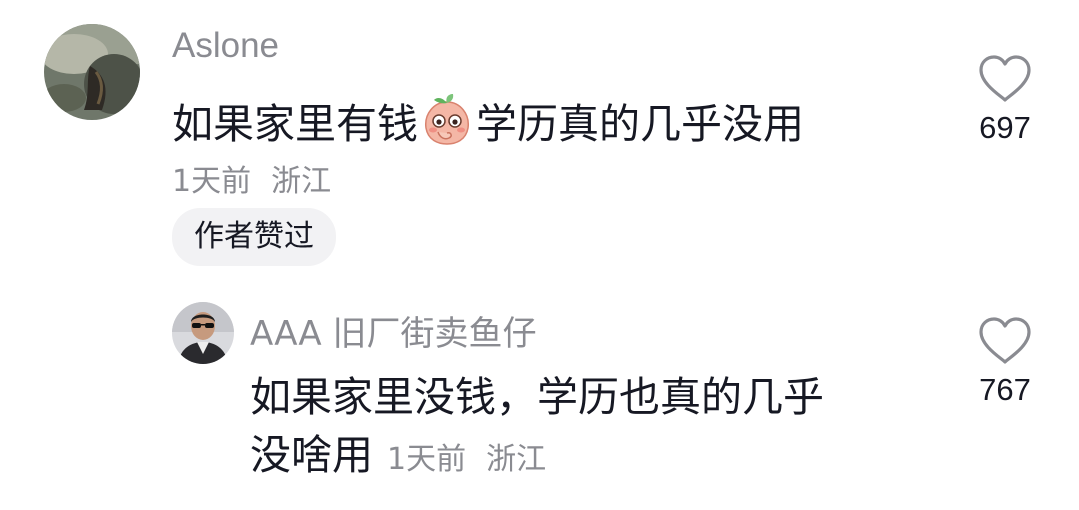 The height and width of the screenshot is (510, 1079). What do you see at coordinates (301, 181) in the screenshot?
I see `comment-location: 浙江` at bounding box center [301, 181].